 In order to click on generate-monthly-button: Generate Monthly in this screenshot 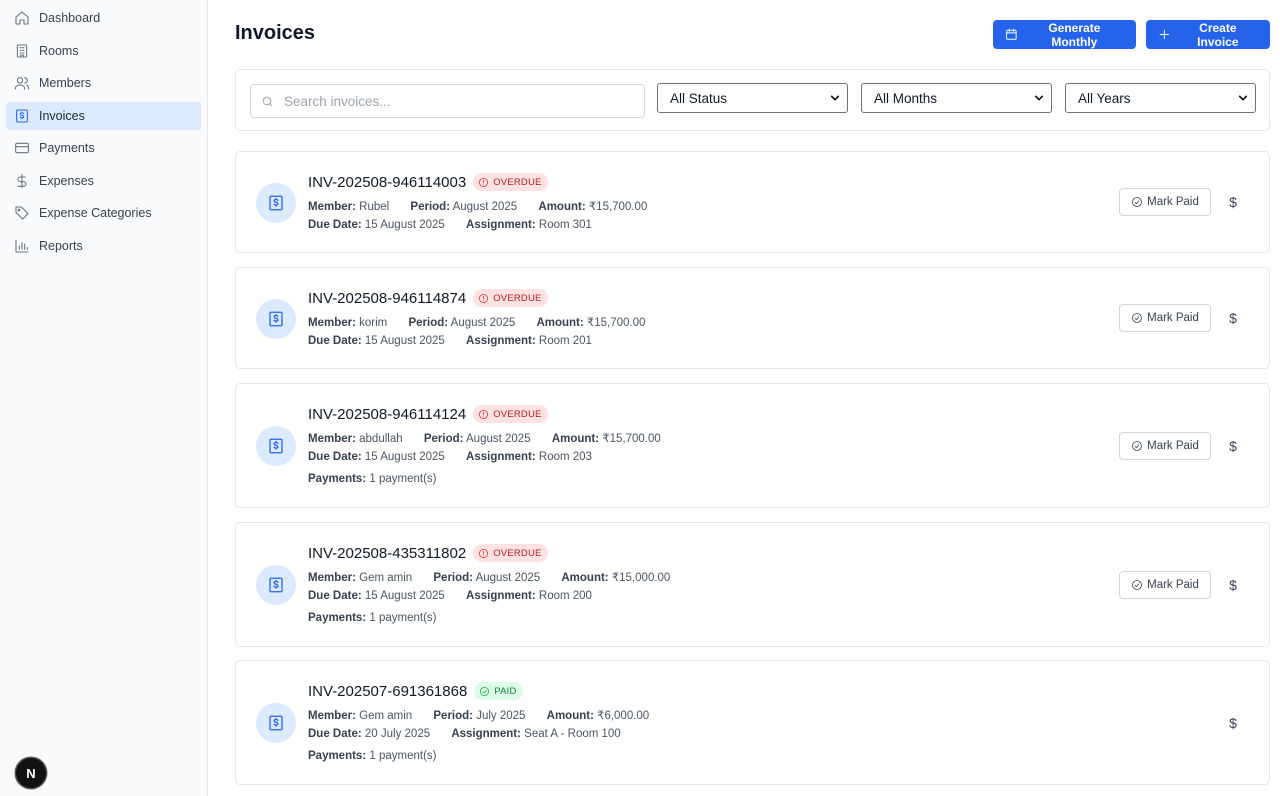, I will do `click(1064, 34)`.